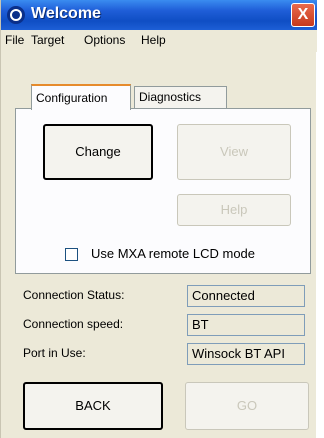  Describe the element at coordinates (98, 152) in the screenshot. I see `change-button: Change` at that location.